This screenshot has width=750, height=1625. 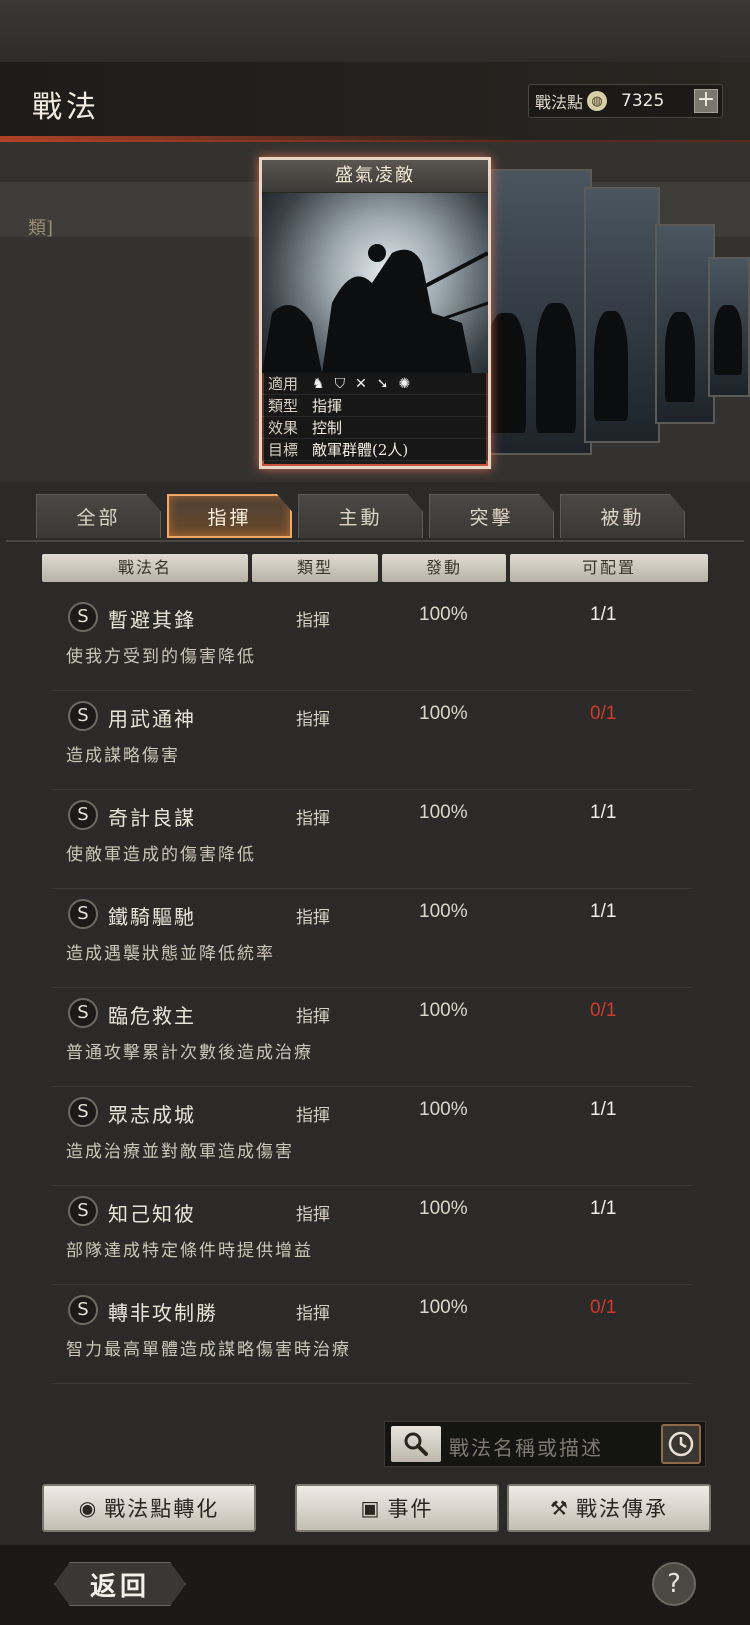 I want to click on tab-passive: 被動, so click(x=622, y=516).